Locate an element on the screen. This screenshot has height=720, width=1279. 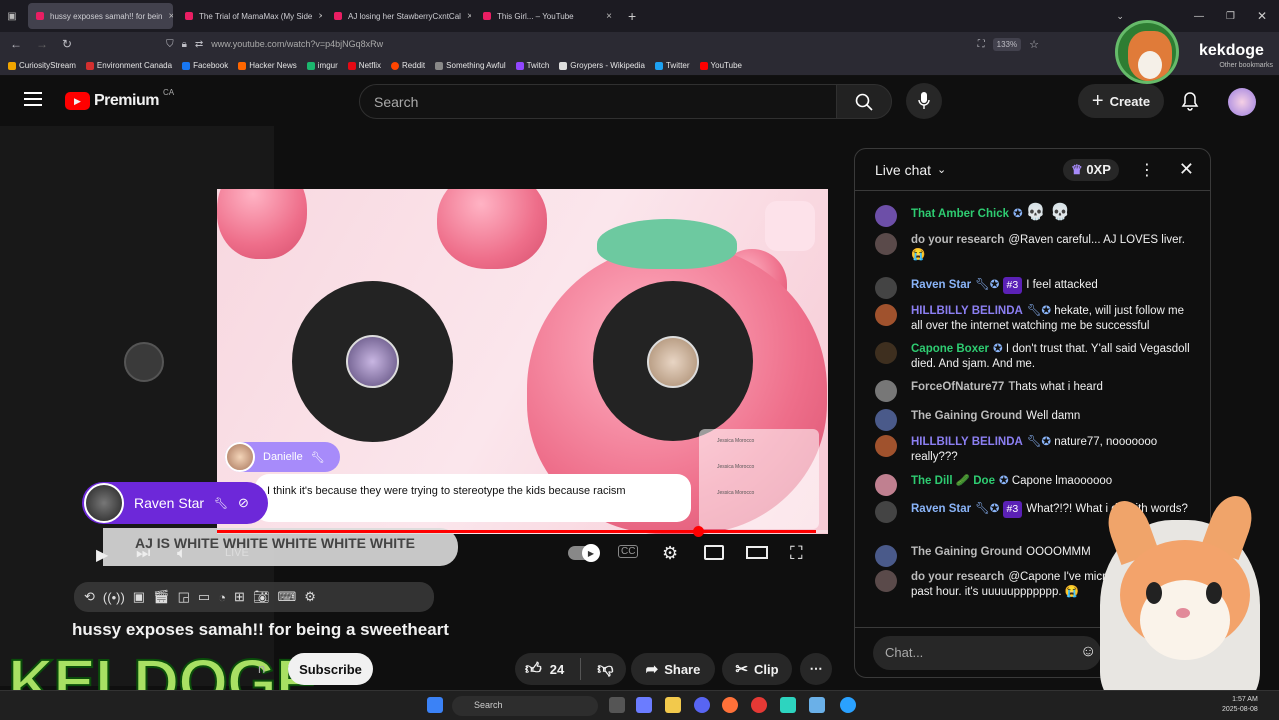
speaker-avatar-right is located at coordinates (673, 362).